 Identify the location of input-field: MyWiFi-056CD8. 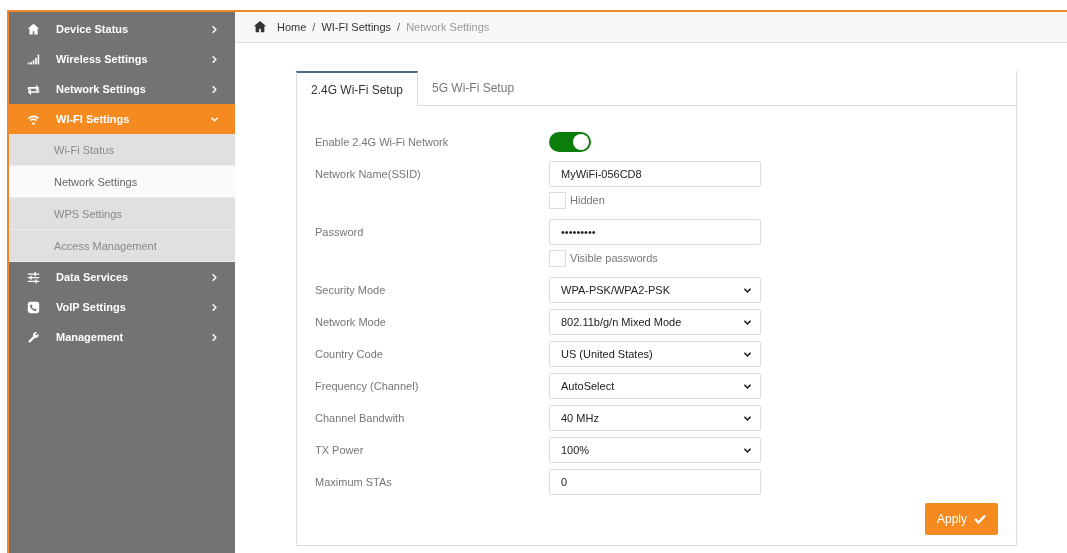
(655, 174).